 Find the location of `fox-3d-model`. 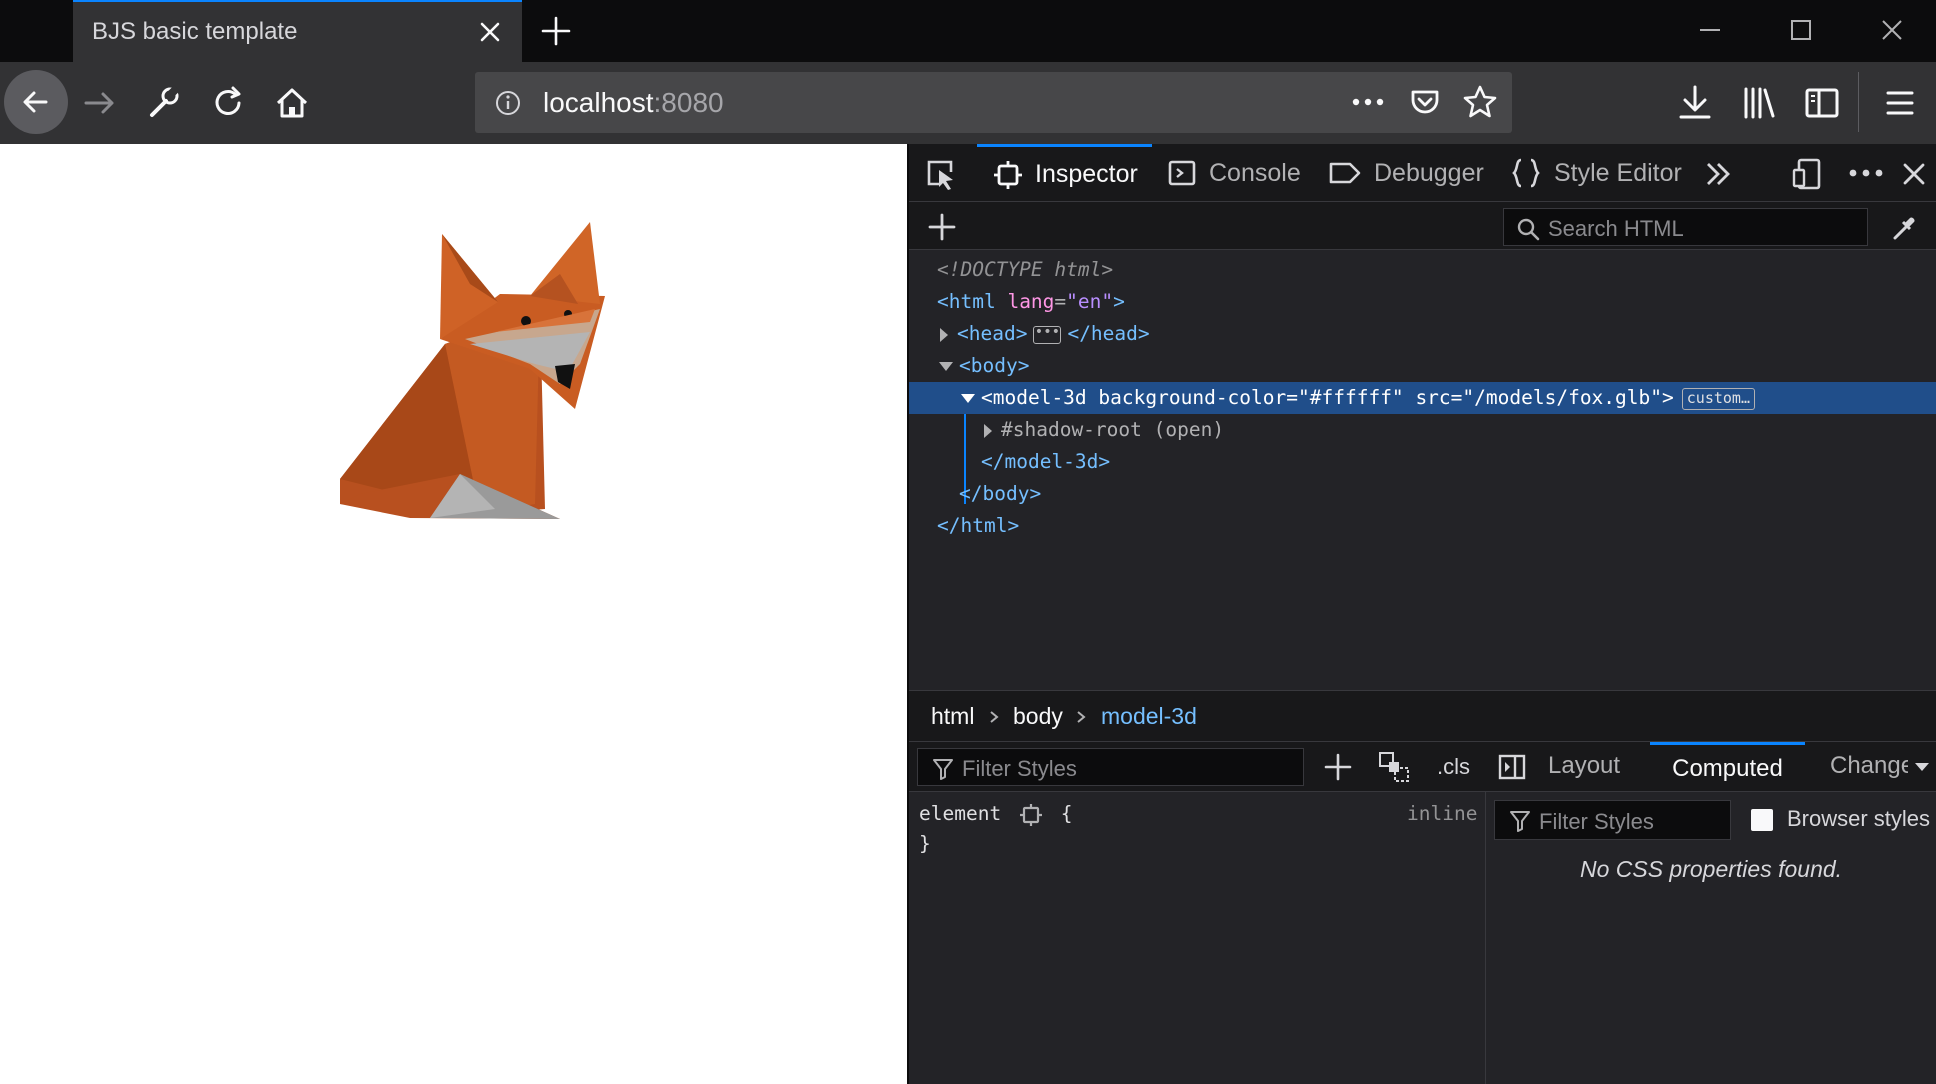

fox-3d-model is located at coordinates (475, 374).